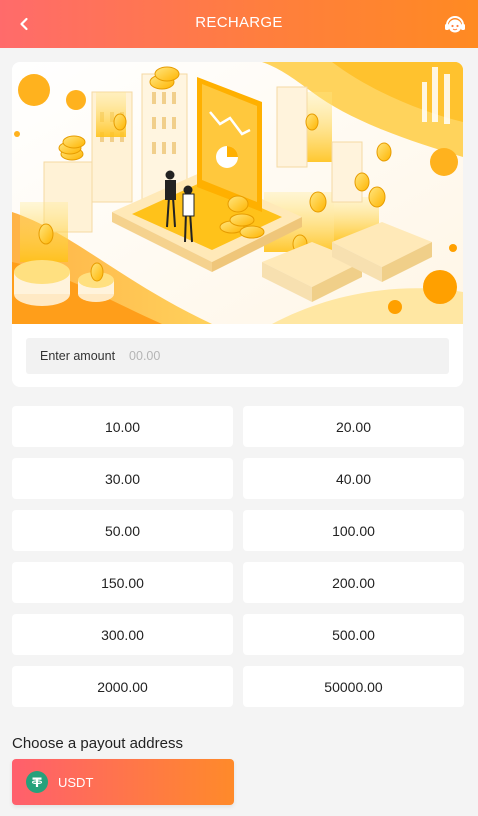 This screenshot has width=478, height=816. What do you see at coordinates (353, 582) in the screenshot?
I see `preset-amount-button: 200.00` at bounding box center [353, 582].